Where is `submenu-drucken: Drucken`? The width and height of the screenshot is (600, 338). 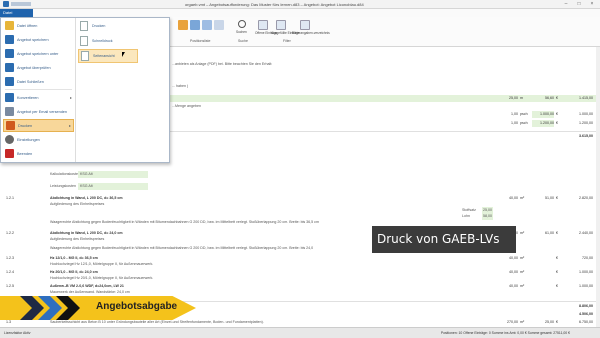 submenu-drucken: Drucken is located at coordinates (108, 26).